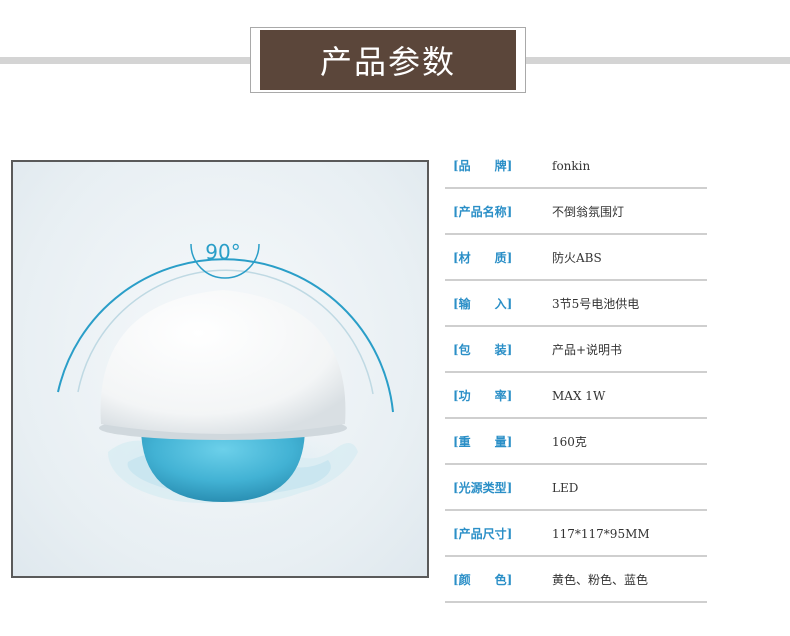 Image resolution: width=790 pixels, height=636 pixels. Describe the element at coordinates (483, 534) in the screenshot. I see `spec-label: [产品尺寸]` at that location.